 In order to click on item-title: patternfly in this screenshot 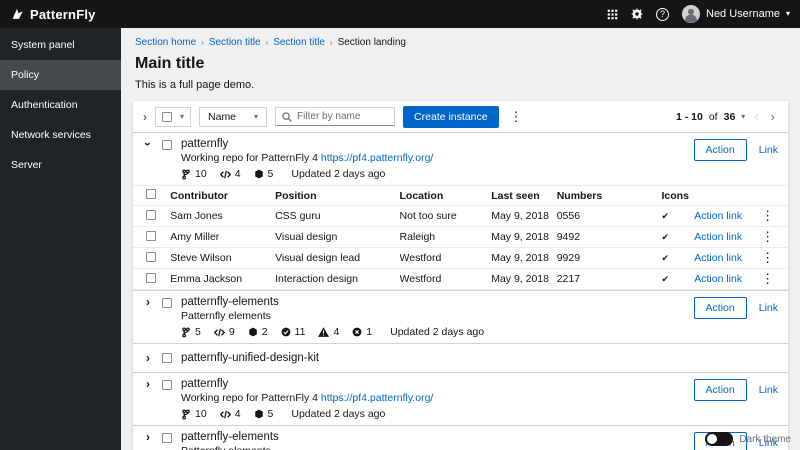, I will do `click(205, 384)`.